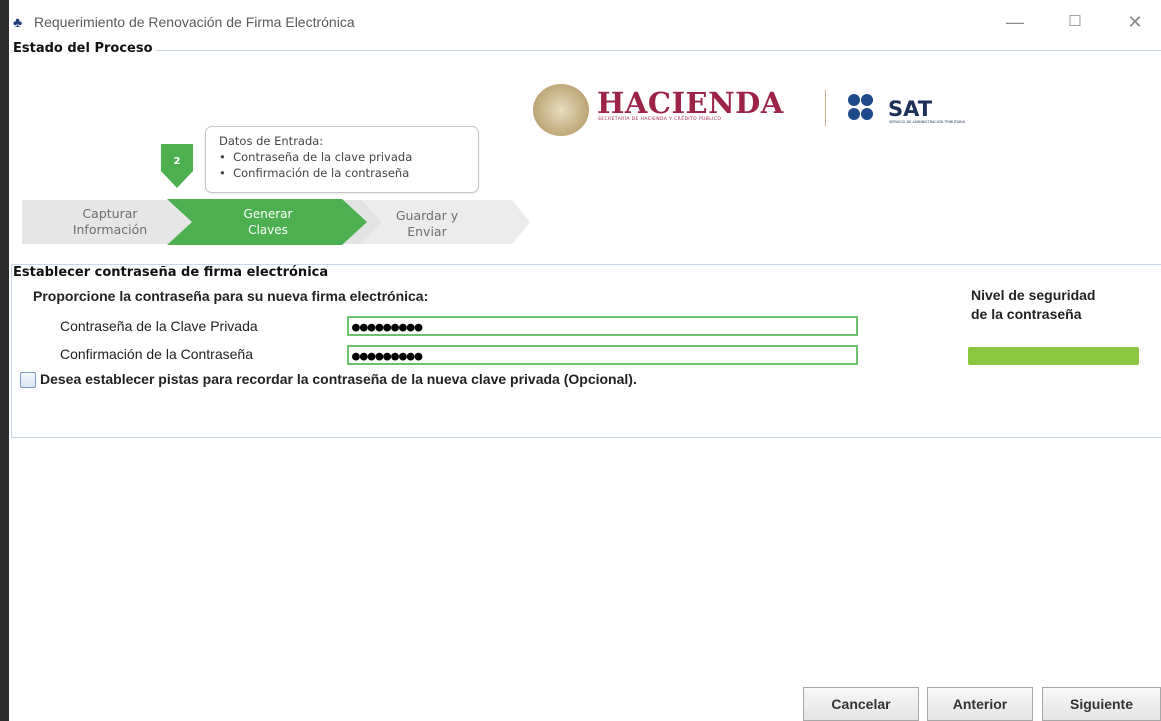  I want to click on step-save-send: Guardar y Enviar, so click(427, 223).